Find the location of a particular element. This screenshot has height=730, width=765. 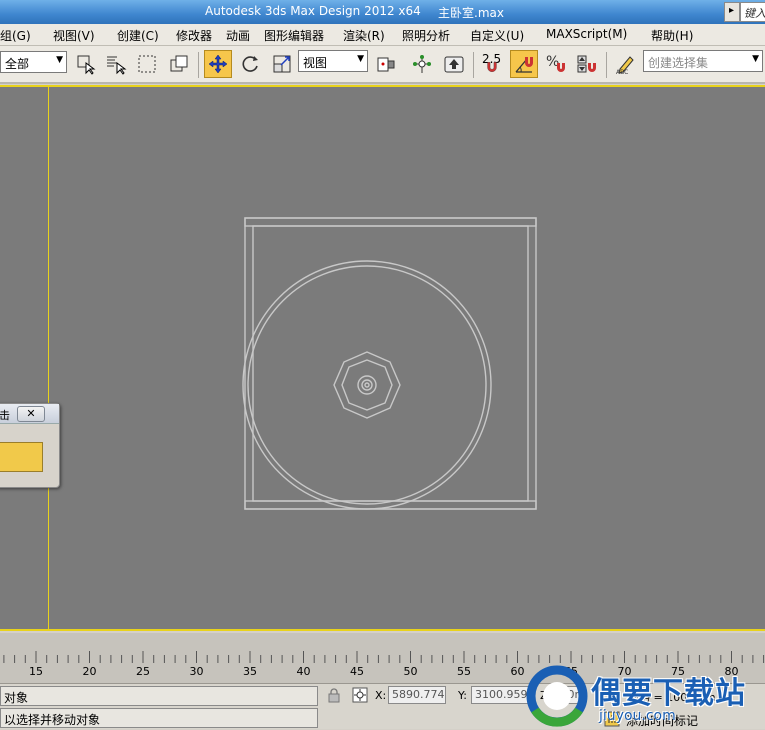

chevron-right-icon: ▸ is located at coordinates (732, 10).